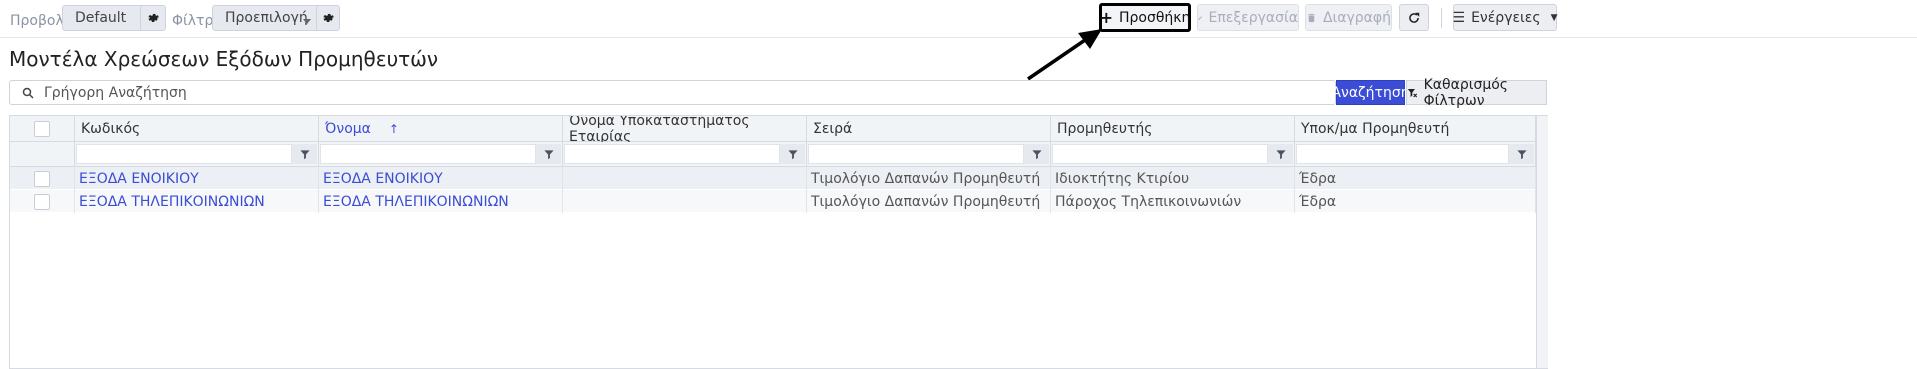 The image size is (1917, 369). Describe the element at coordinates (1311, 17) in the screenshot. I see `trash-icon` at that location.